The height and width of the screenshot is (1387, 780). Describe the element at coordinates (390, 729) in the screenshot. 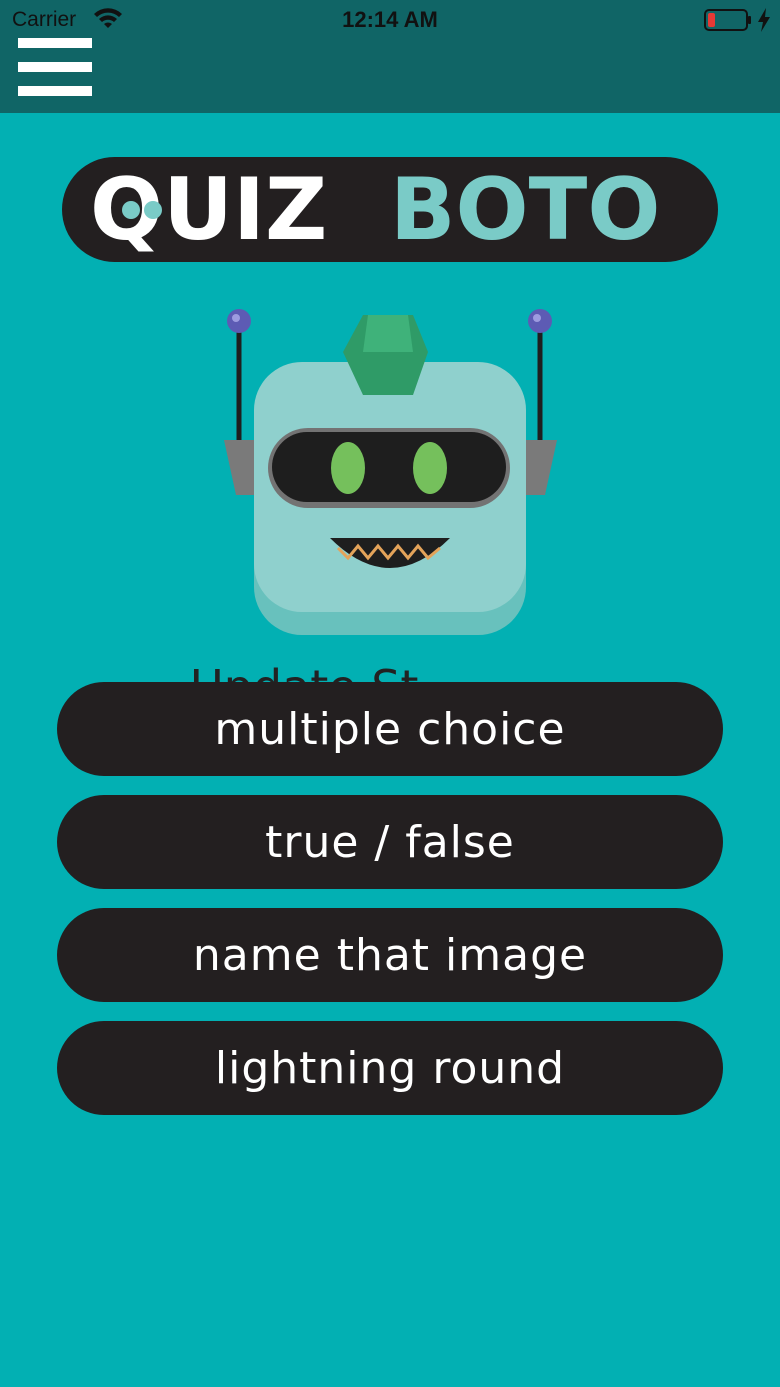

I see `multiple-choice-button: multiple choice` at that location.